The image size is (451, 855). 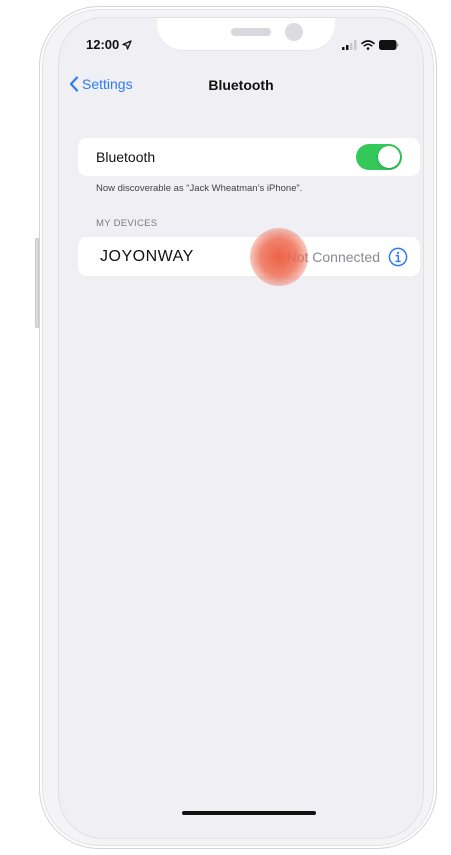 I want to click on bluetooth-toggle, so click(x=379, y=157).